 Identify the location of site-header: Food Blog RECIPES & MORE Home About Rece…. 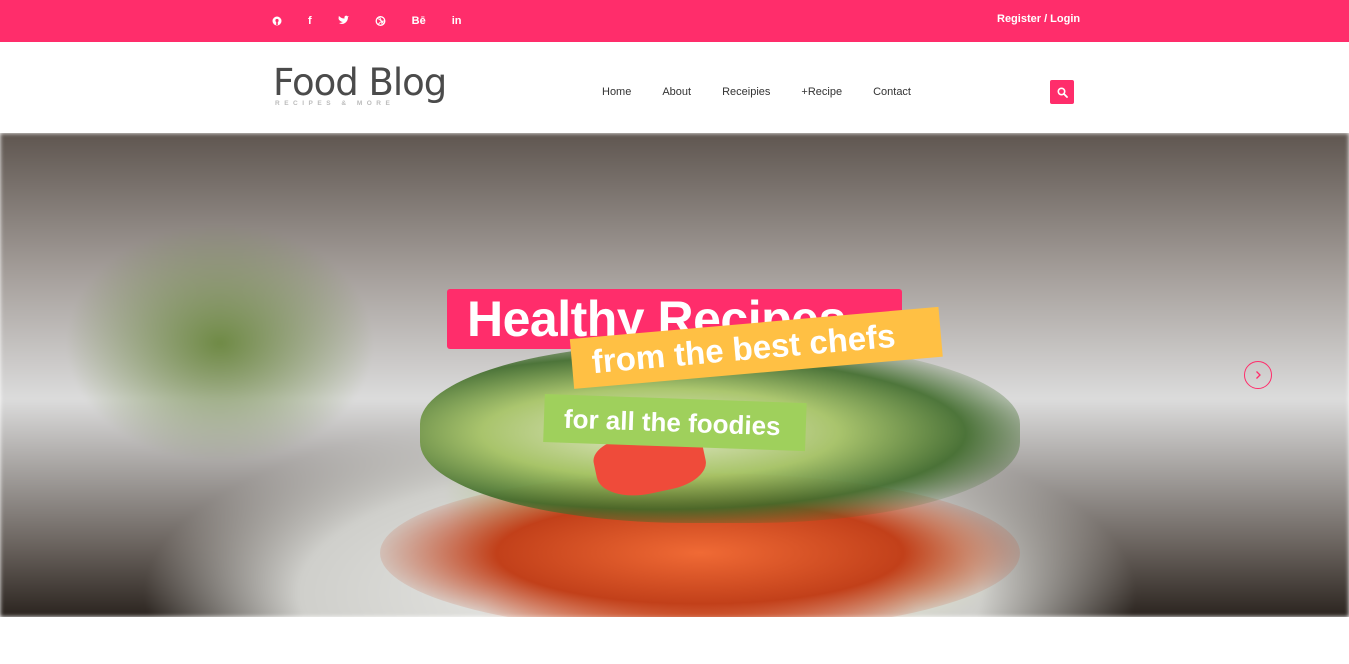
(674, 87).